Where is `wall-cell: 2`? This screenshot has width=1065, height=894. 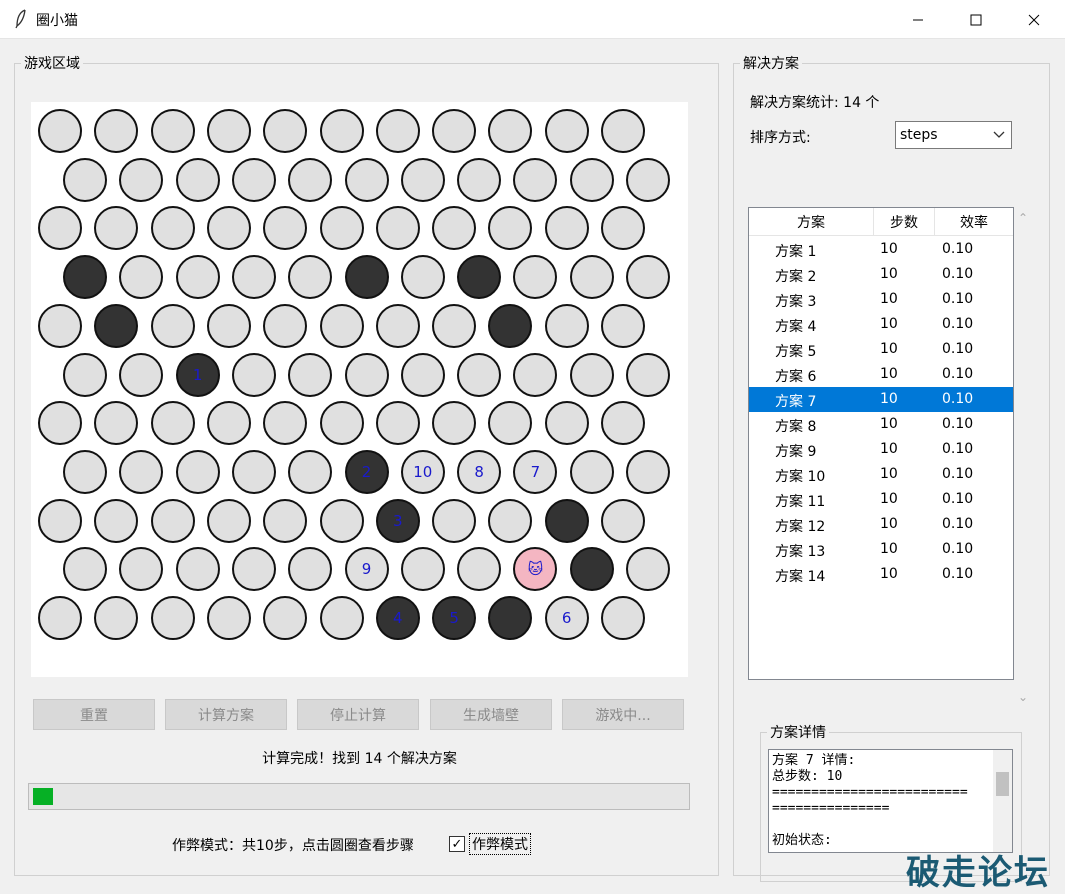 wall-cell: 2 is located at coordinates (366, 471).